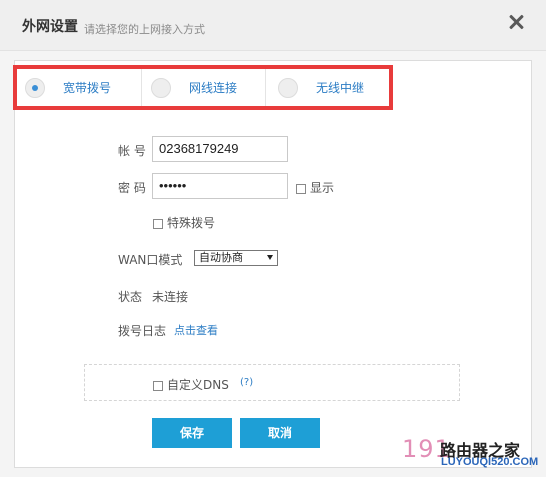 This screenshot has width=546, height=477. What do you see at coordinates (221, 257) in the screenshot?
I see `wan-mode-value: 自动协商` at bounding box center [221, 257].